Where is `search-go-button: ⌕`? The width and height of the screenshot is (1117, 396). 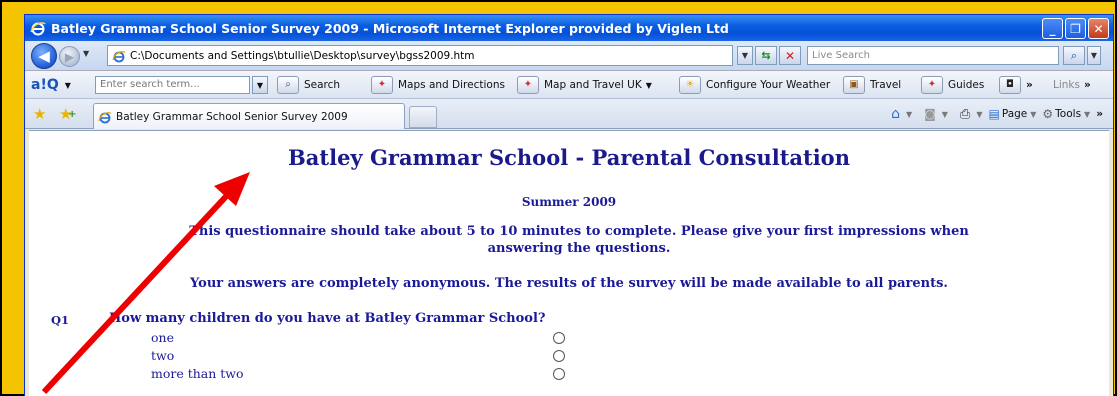
search-go-button: ⌕ is located at coordinates (1074, 55).